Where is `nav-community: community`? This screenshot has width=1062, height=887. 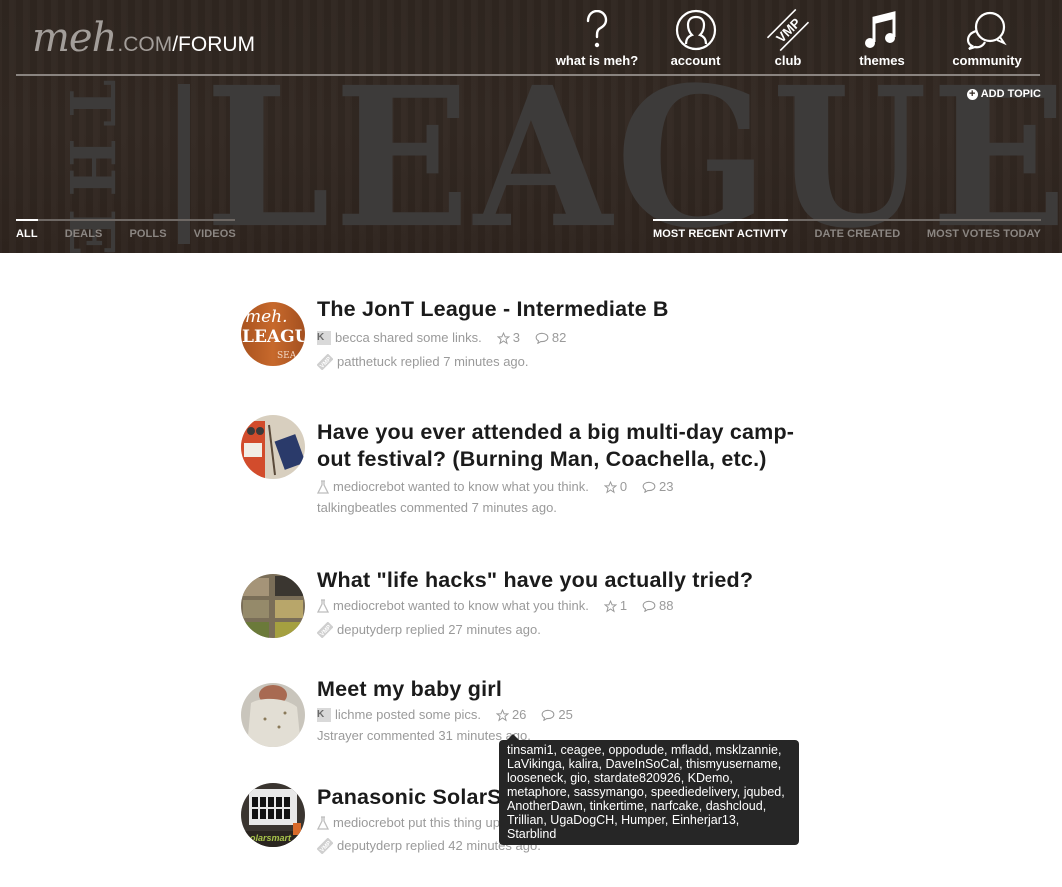 nav-community: community is located at coordinates (987, 38).